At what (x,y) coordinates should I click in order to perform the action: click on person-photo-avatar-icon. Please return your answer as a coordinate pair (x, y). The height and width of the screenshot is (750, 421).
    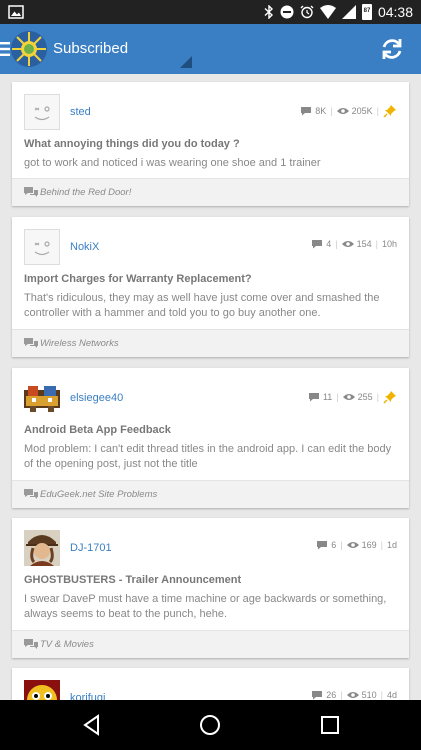
    Looking at the image, I should click on (42, 548).